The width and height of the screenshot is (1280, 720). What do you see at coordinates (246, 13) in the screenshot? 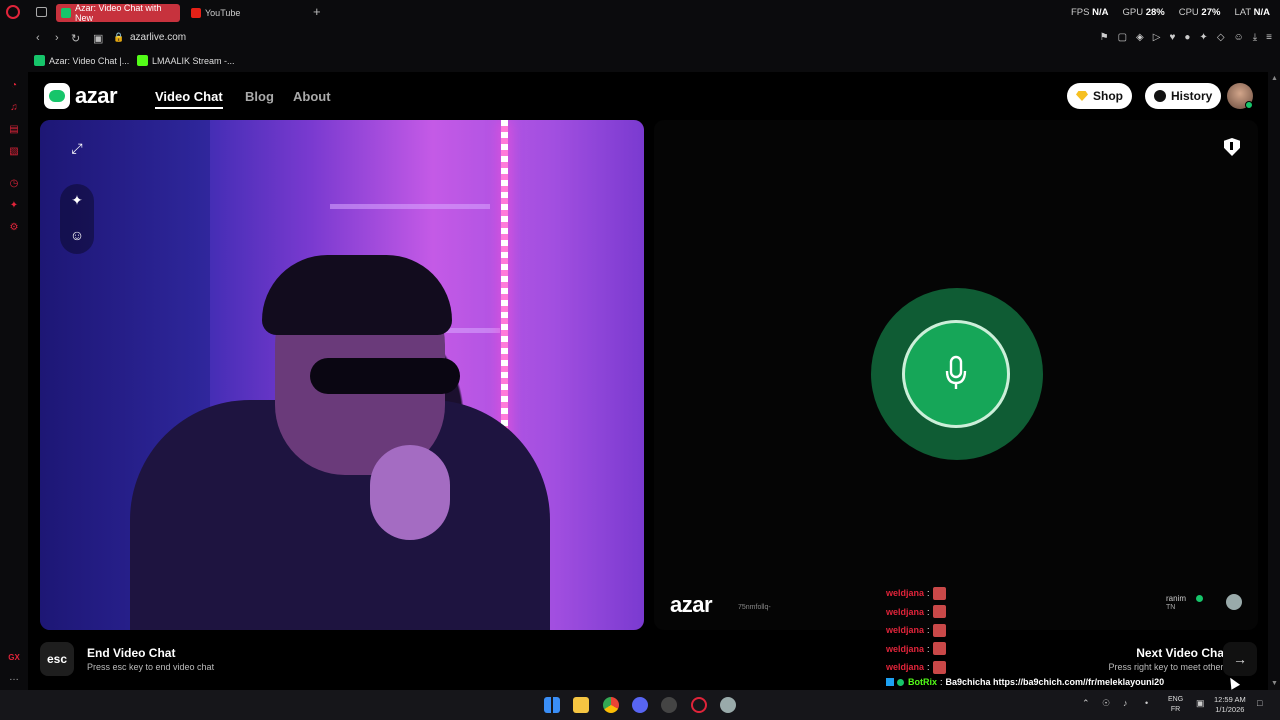
I see `tab-youtube: YouTube` at bounding box center [246, 13].